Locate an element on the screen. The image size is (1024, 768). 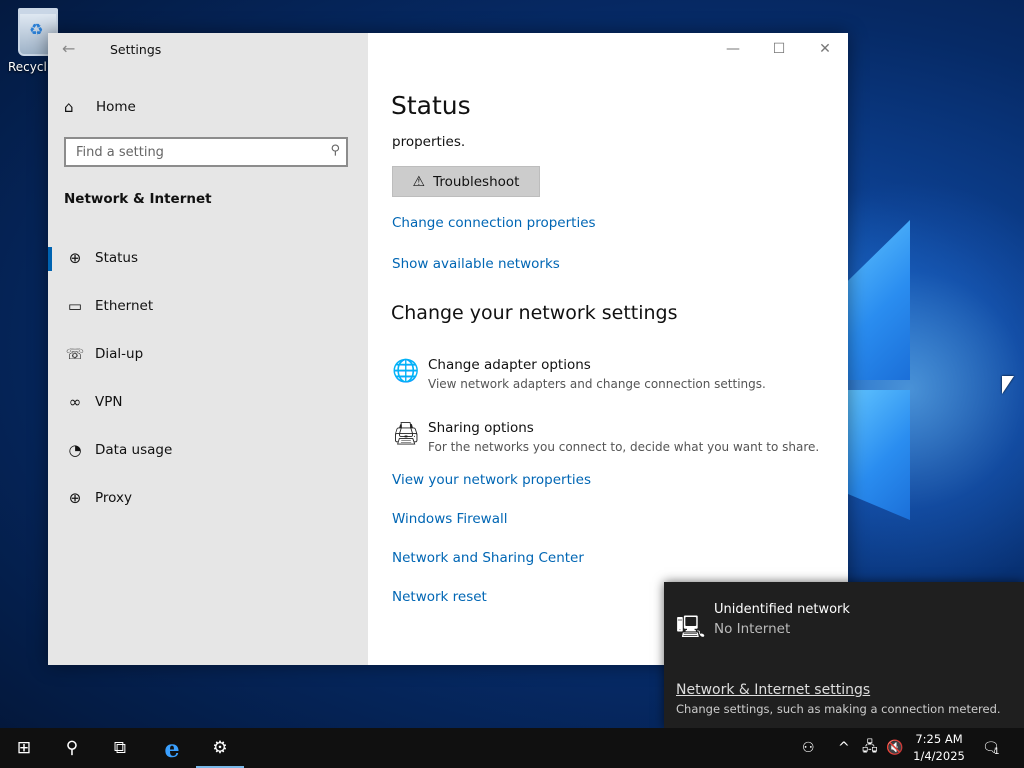
clock-time: 7:25 AM is located at coordinates (939, 739).